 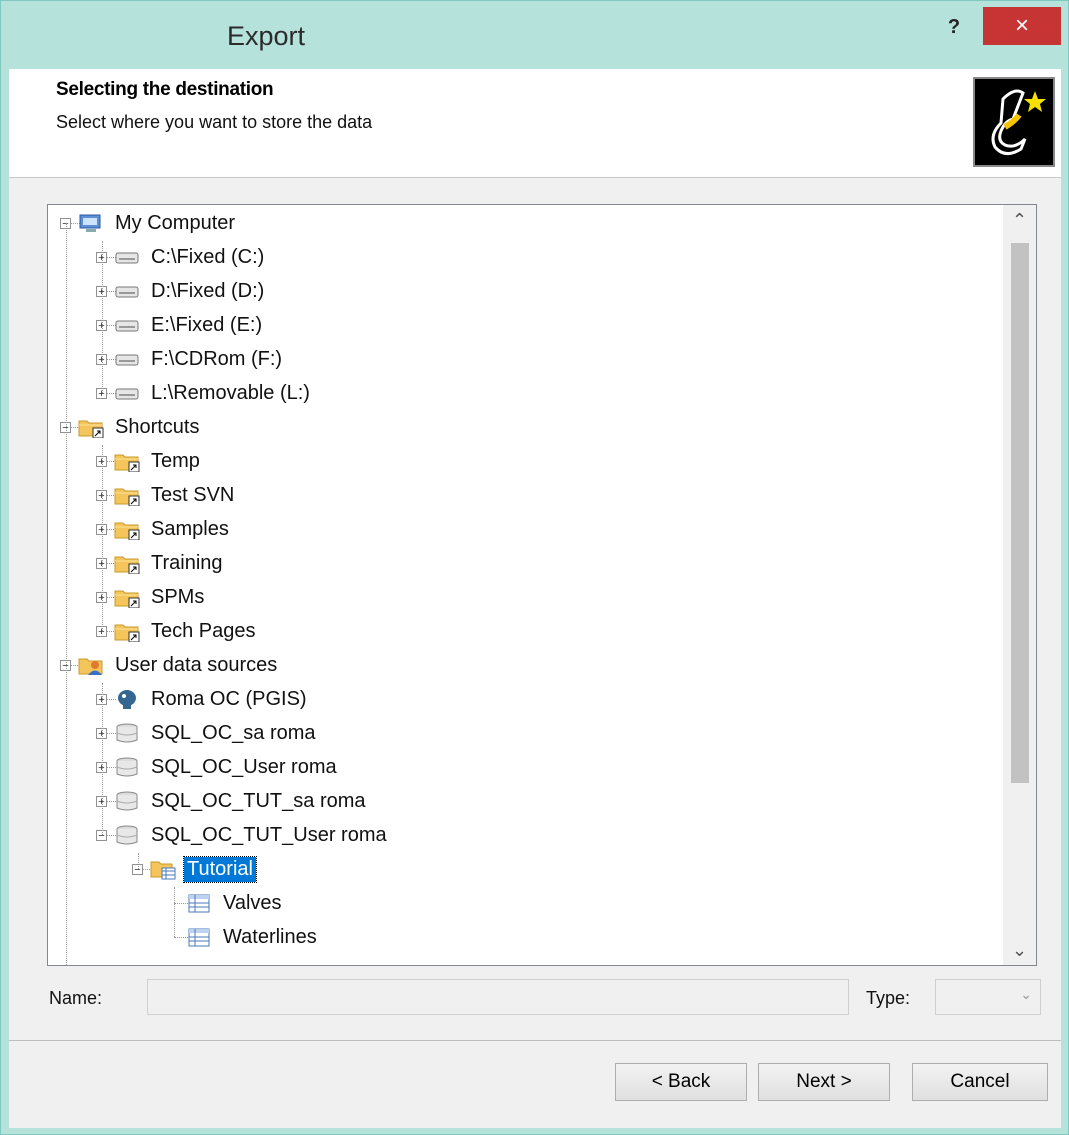 I want to click on tree-item-label: Tutorial, so click(x=220, y=869).